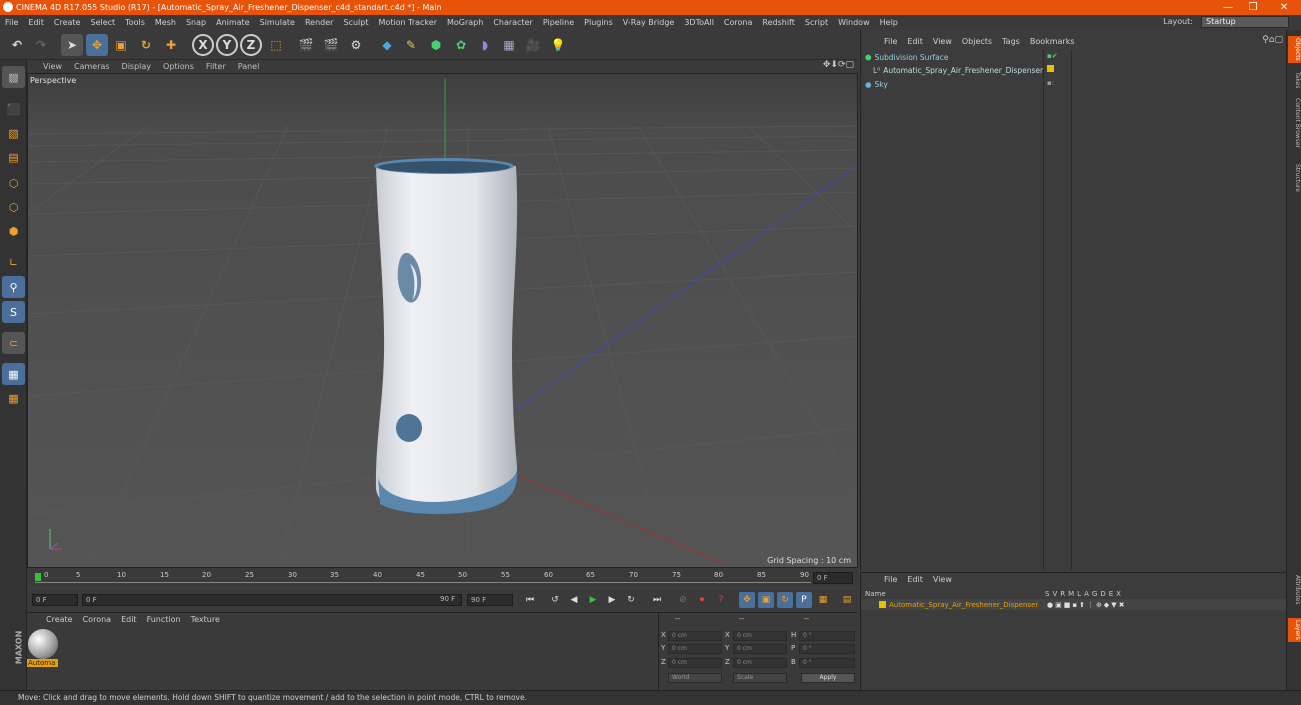  Describe the element at coordinates (102, 22) in the screenshot. I see `menu-select: Select` at that location.